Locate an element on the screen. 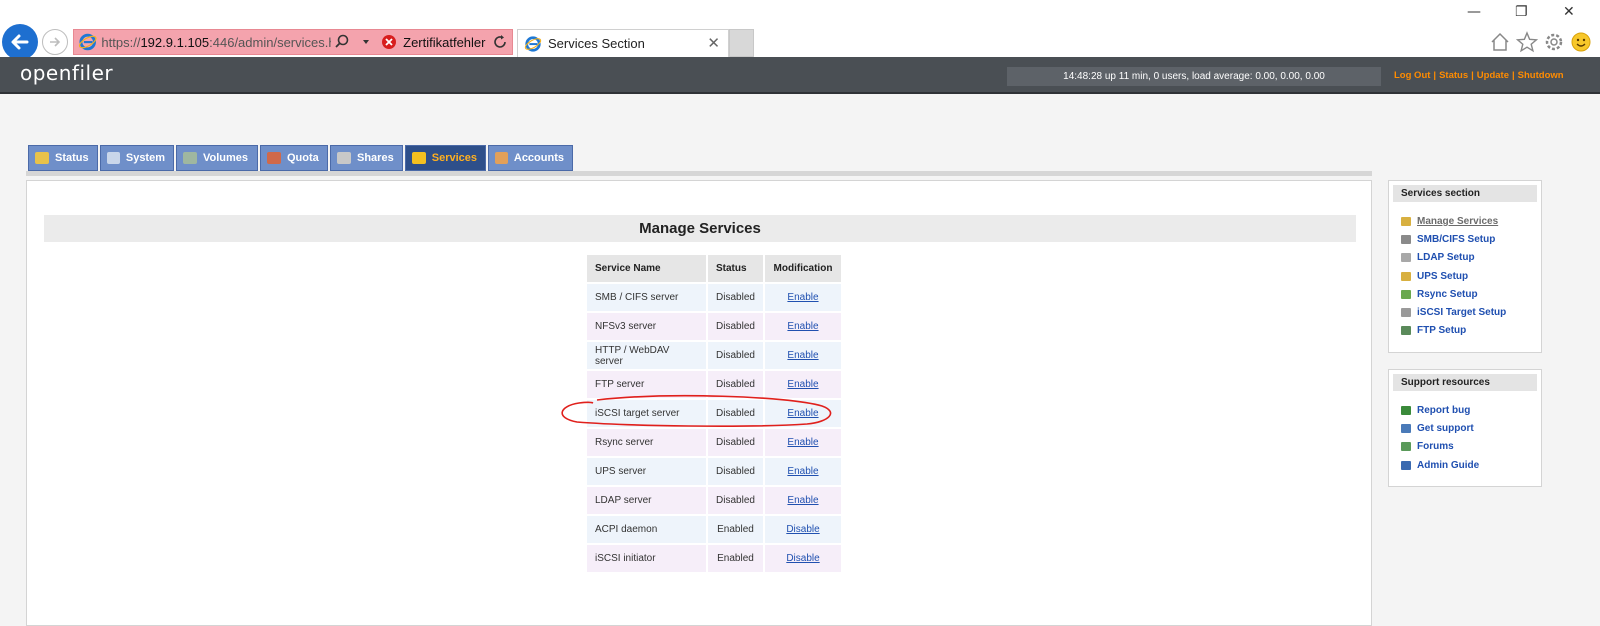 The width and height of the screenshot is (1600, 626). back-button is located at coordinates (20, 42).